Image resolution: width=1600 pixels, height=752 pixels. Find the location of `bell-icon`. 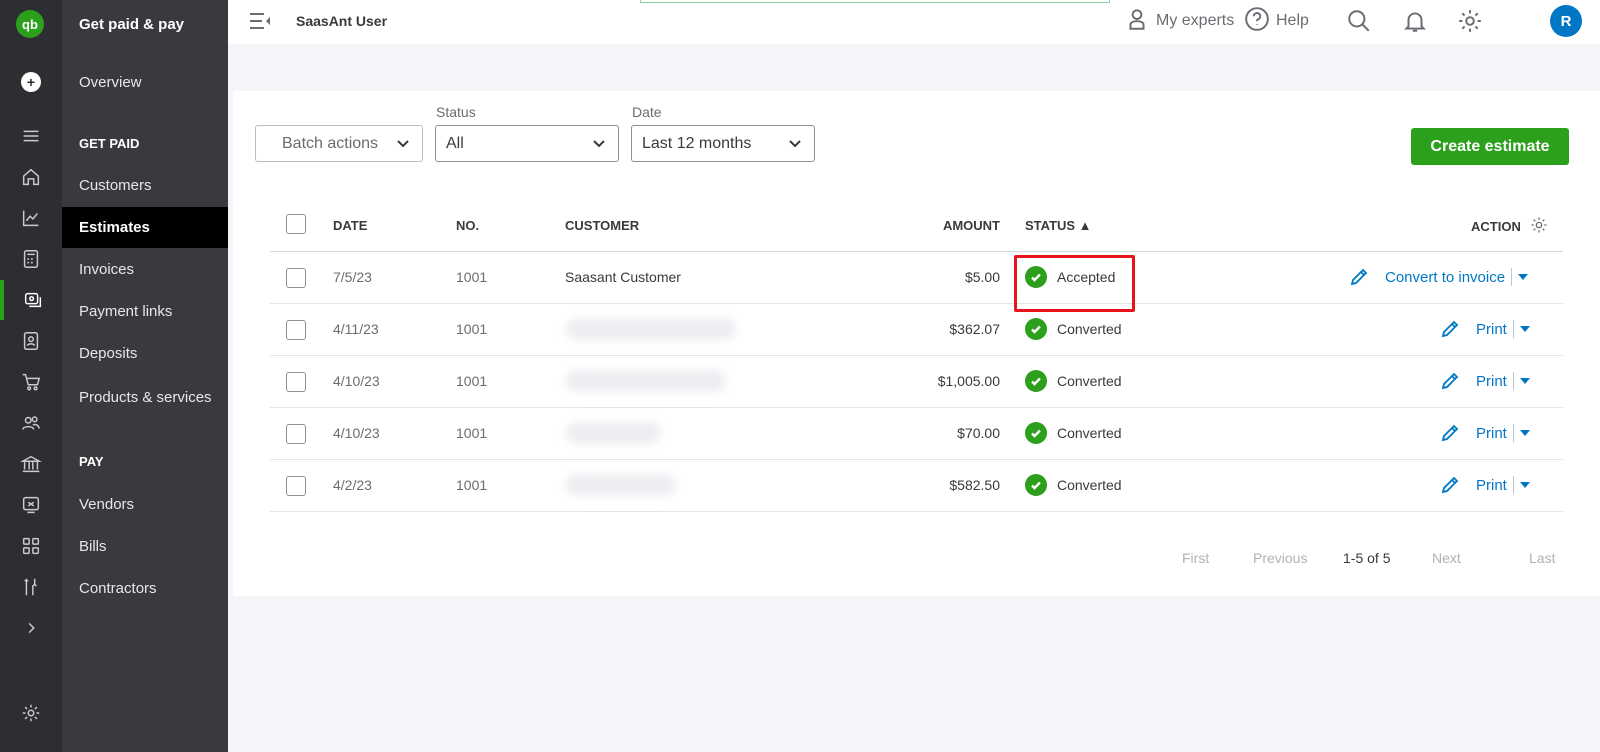

bell-icon is located at coordinates (1415, 21).